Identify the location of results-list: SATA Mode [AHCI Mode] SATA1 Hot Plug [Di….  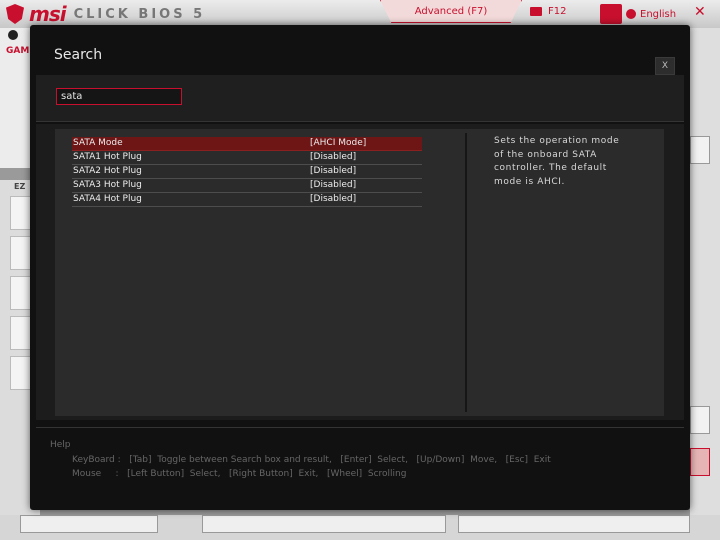
(247, 172).